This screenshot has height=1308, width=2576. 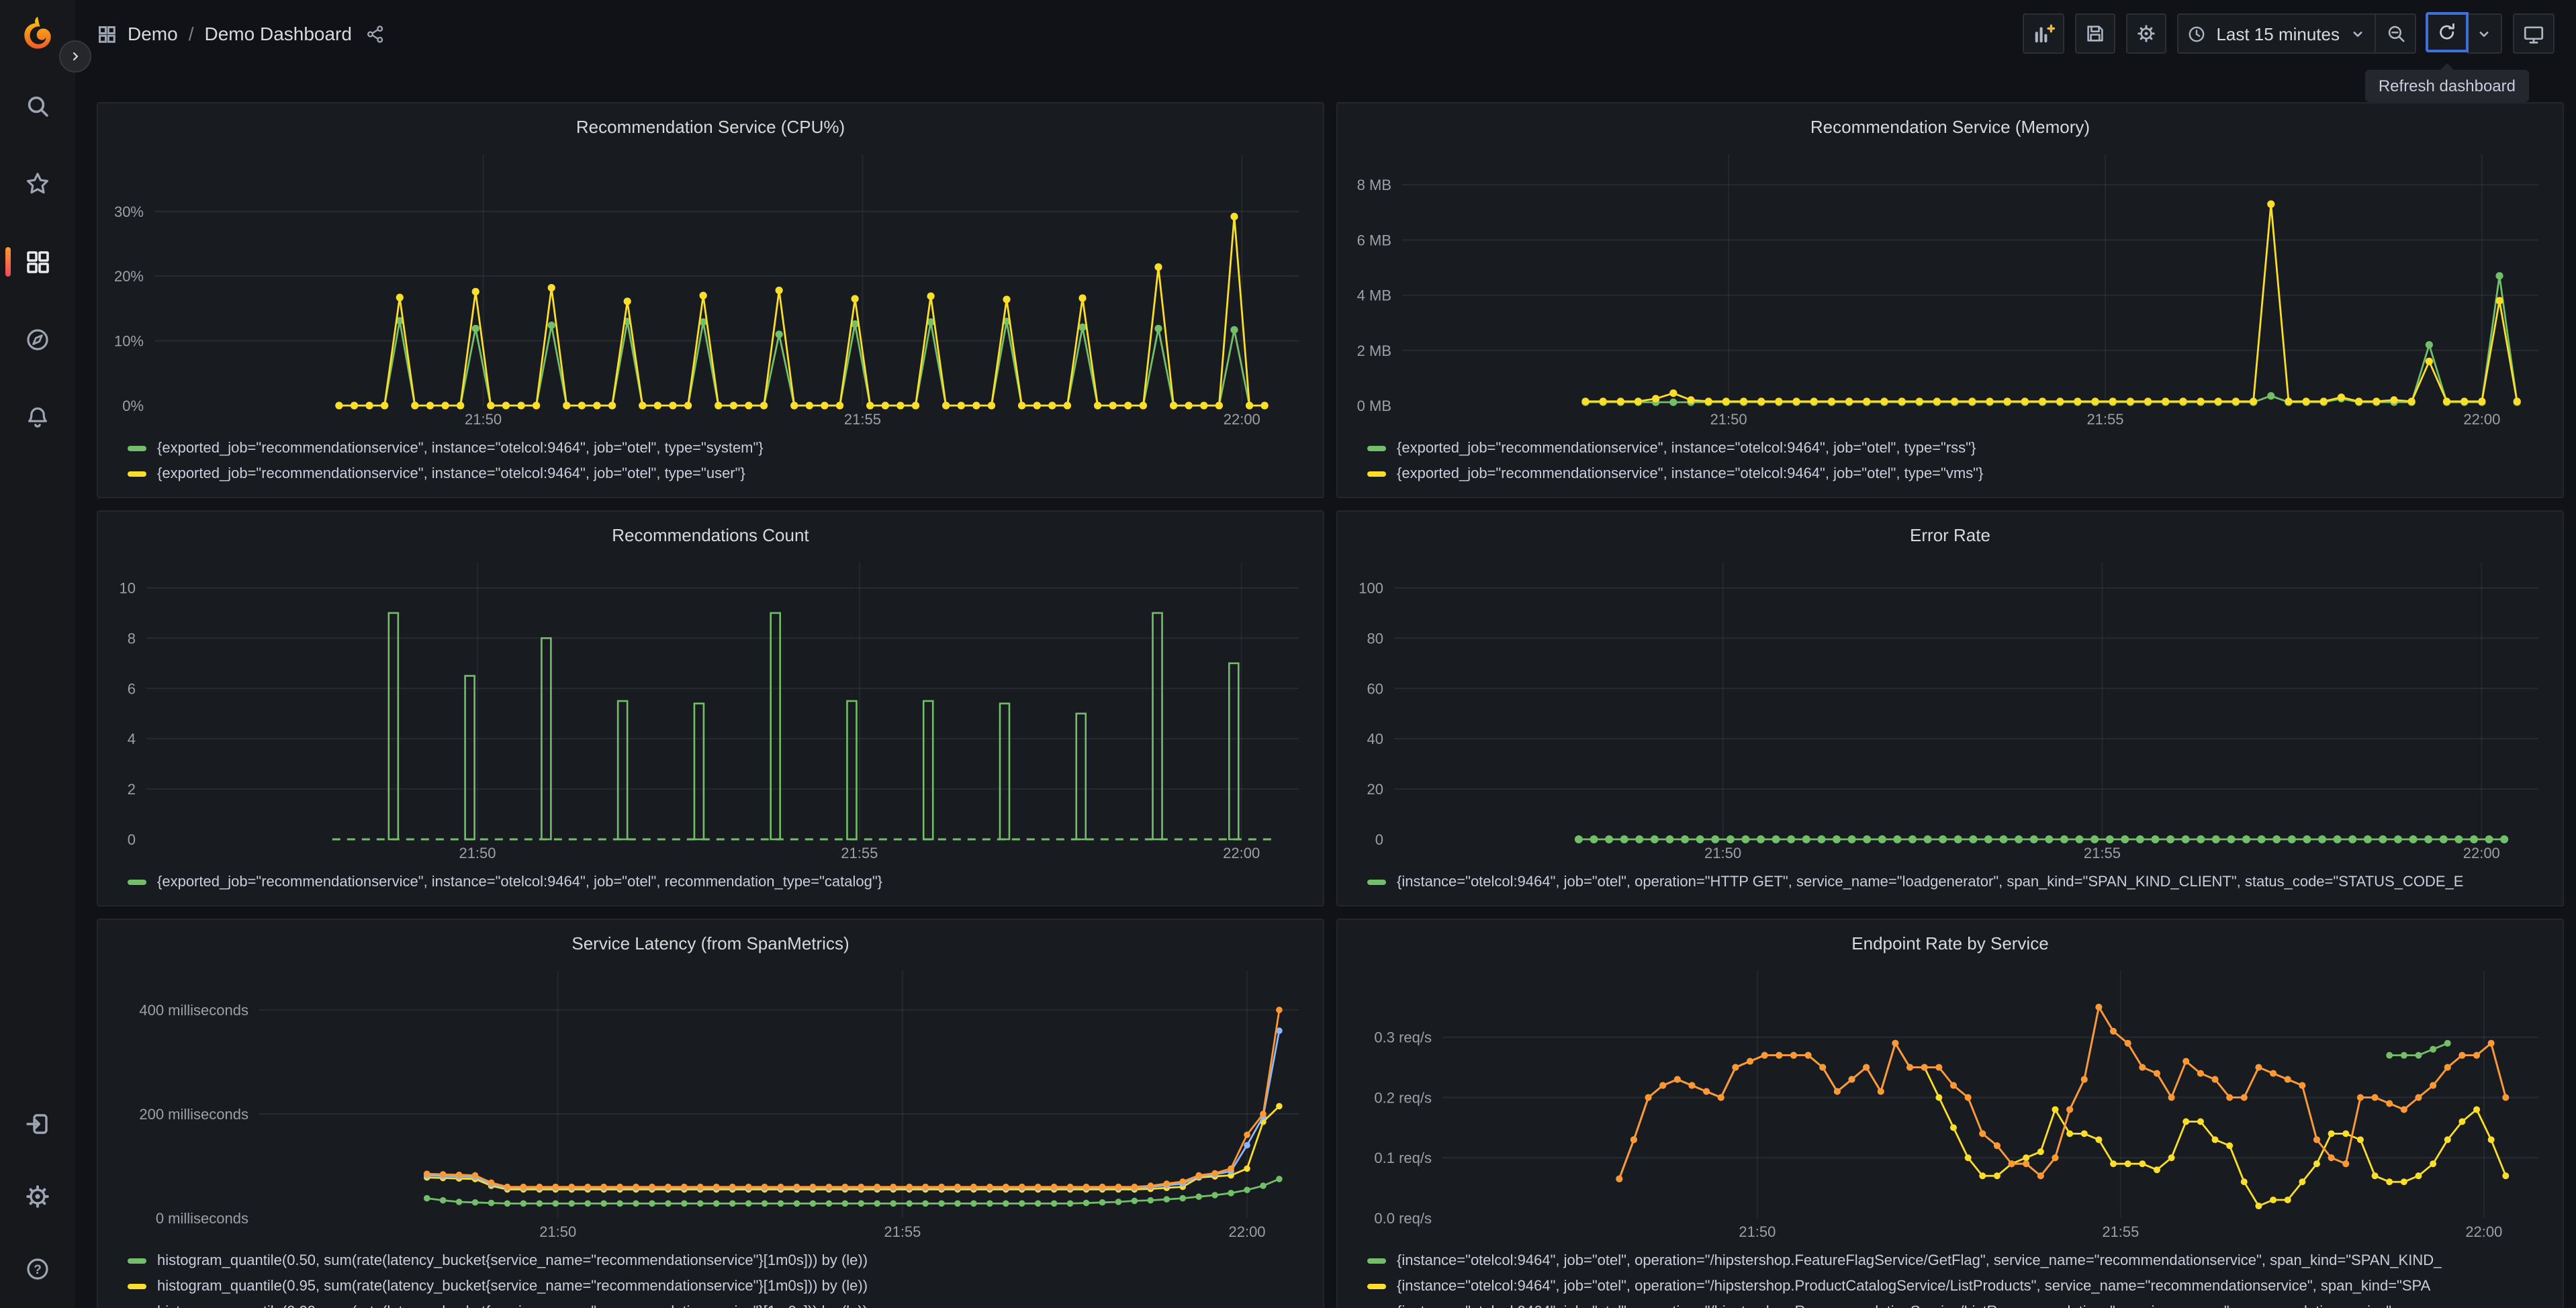 What do you see at coordinates (75, 57) in the screenshot?
I see `sidebar-expand-button` at bounding box center [75, 57].